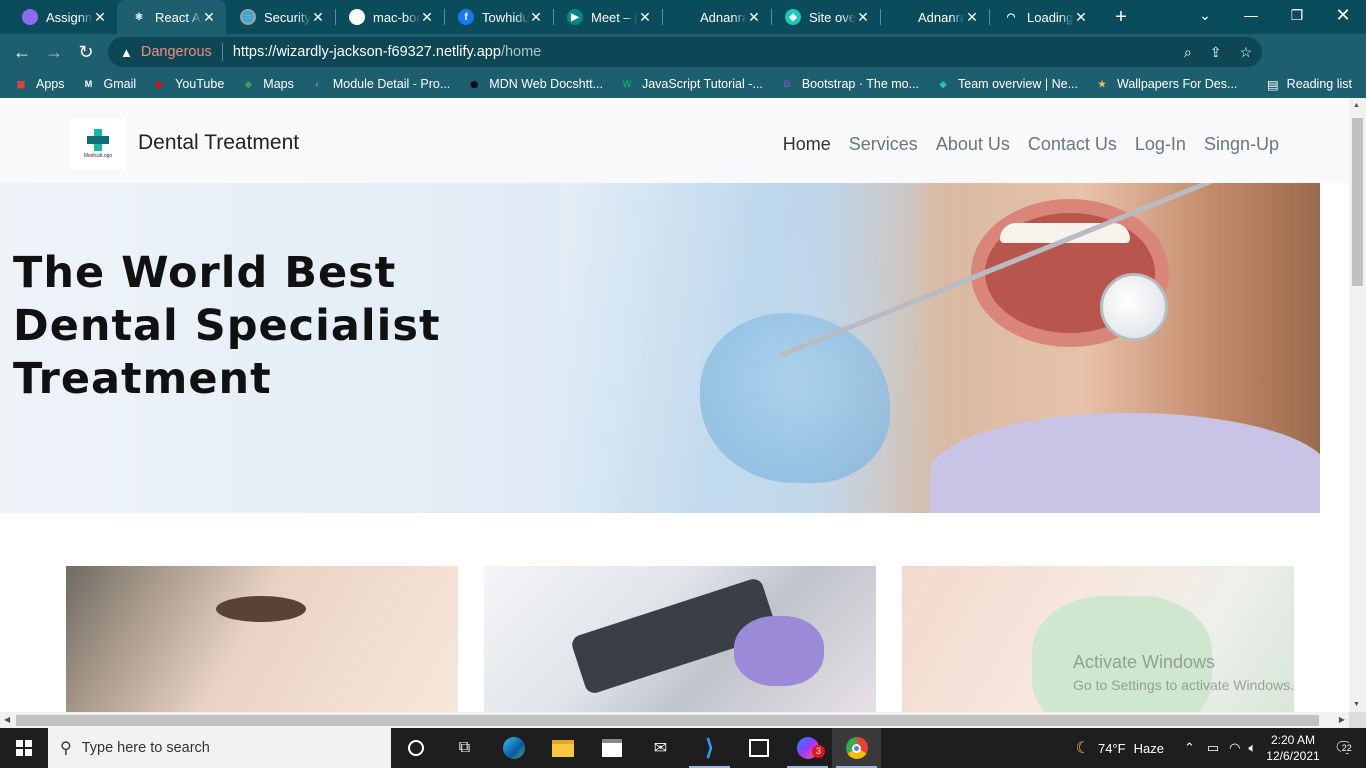 Image resolution: width=1366 pixels, height=768 pixels. I want to click on share-icon: ⇪, so click(1216, 52).